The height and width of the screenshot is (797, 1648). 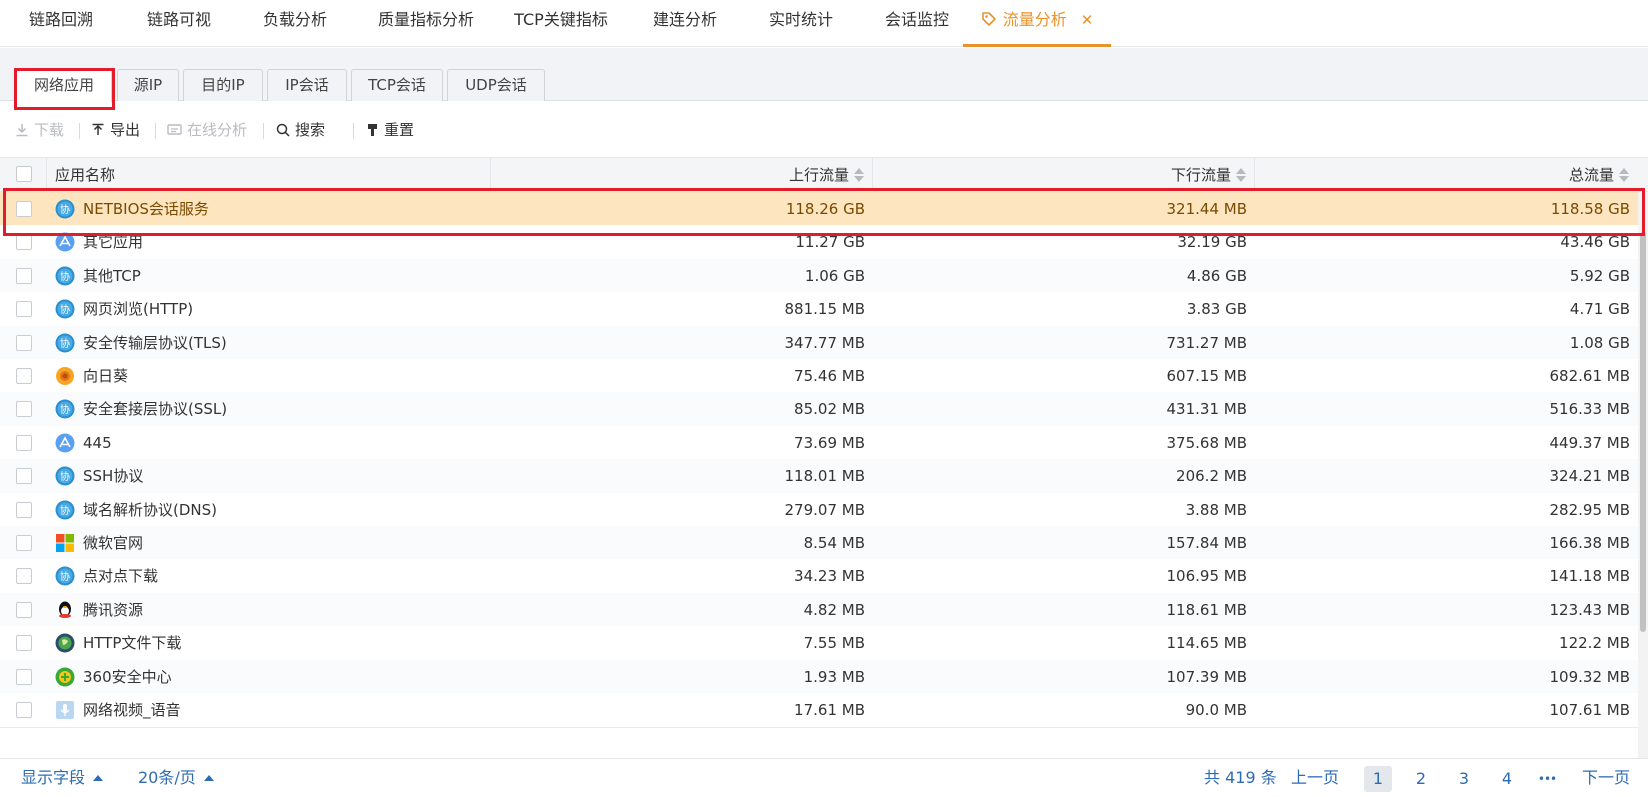 What do you see at coordinates (1590, 209) in the screenshot?
I see `total-traffic: 118.58 GB` at bounding box center [1590, 209].